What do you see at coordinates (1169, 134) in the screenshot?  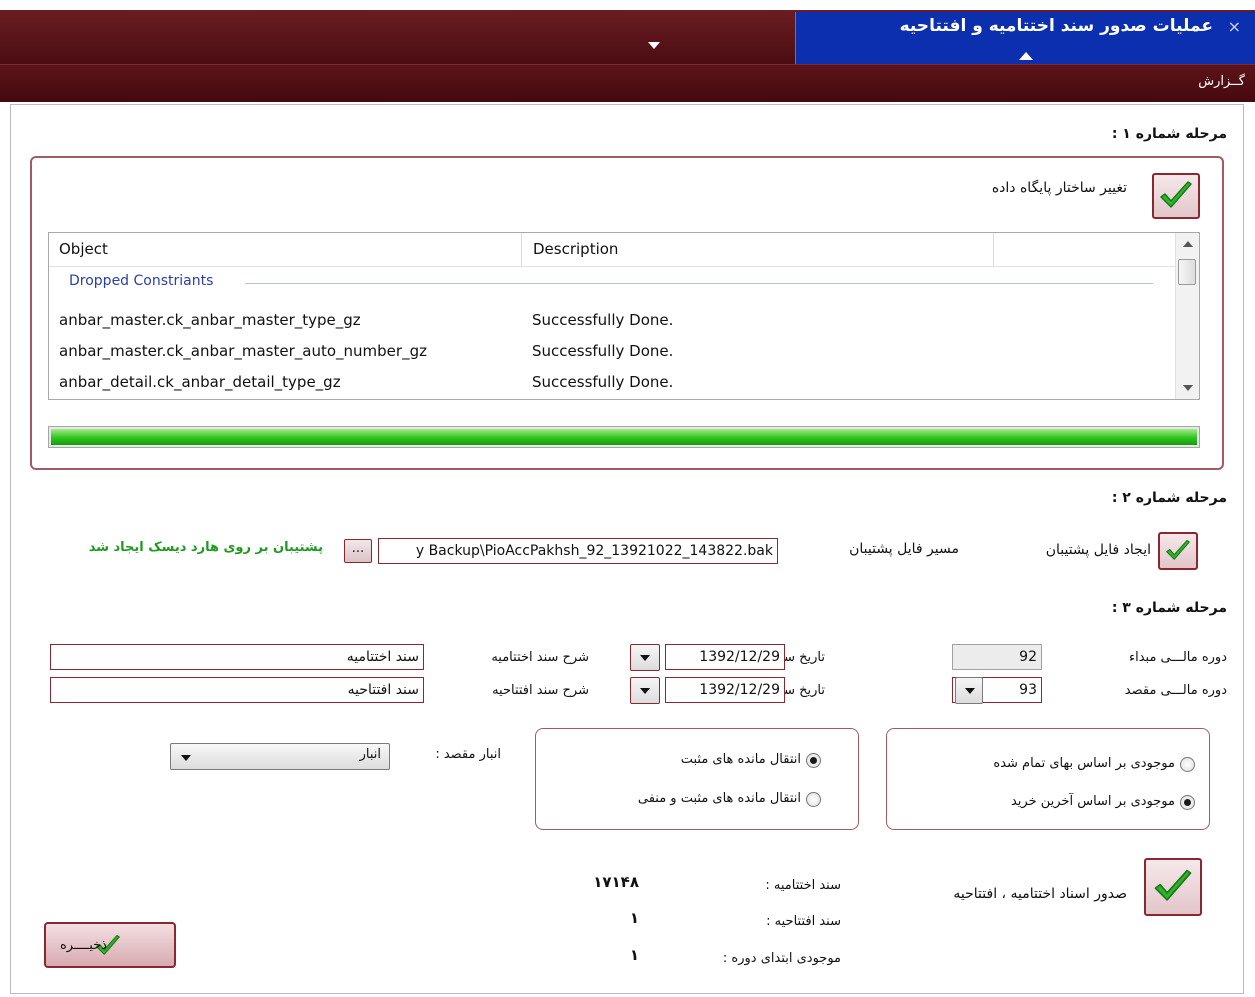 I see `stage1-title: مرحله شماره ۱ :` at bounding box center [1169, 134].